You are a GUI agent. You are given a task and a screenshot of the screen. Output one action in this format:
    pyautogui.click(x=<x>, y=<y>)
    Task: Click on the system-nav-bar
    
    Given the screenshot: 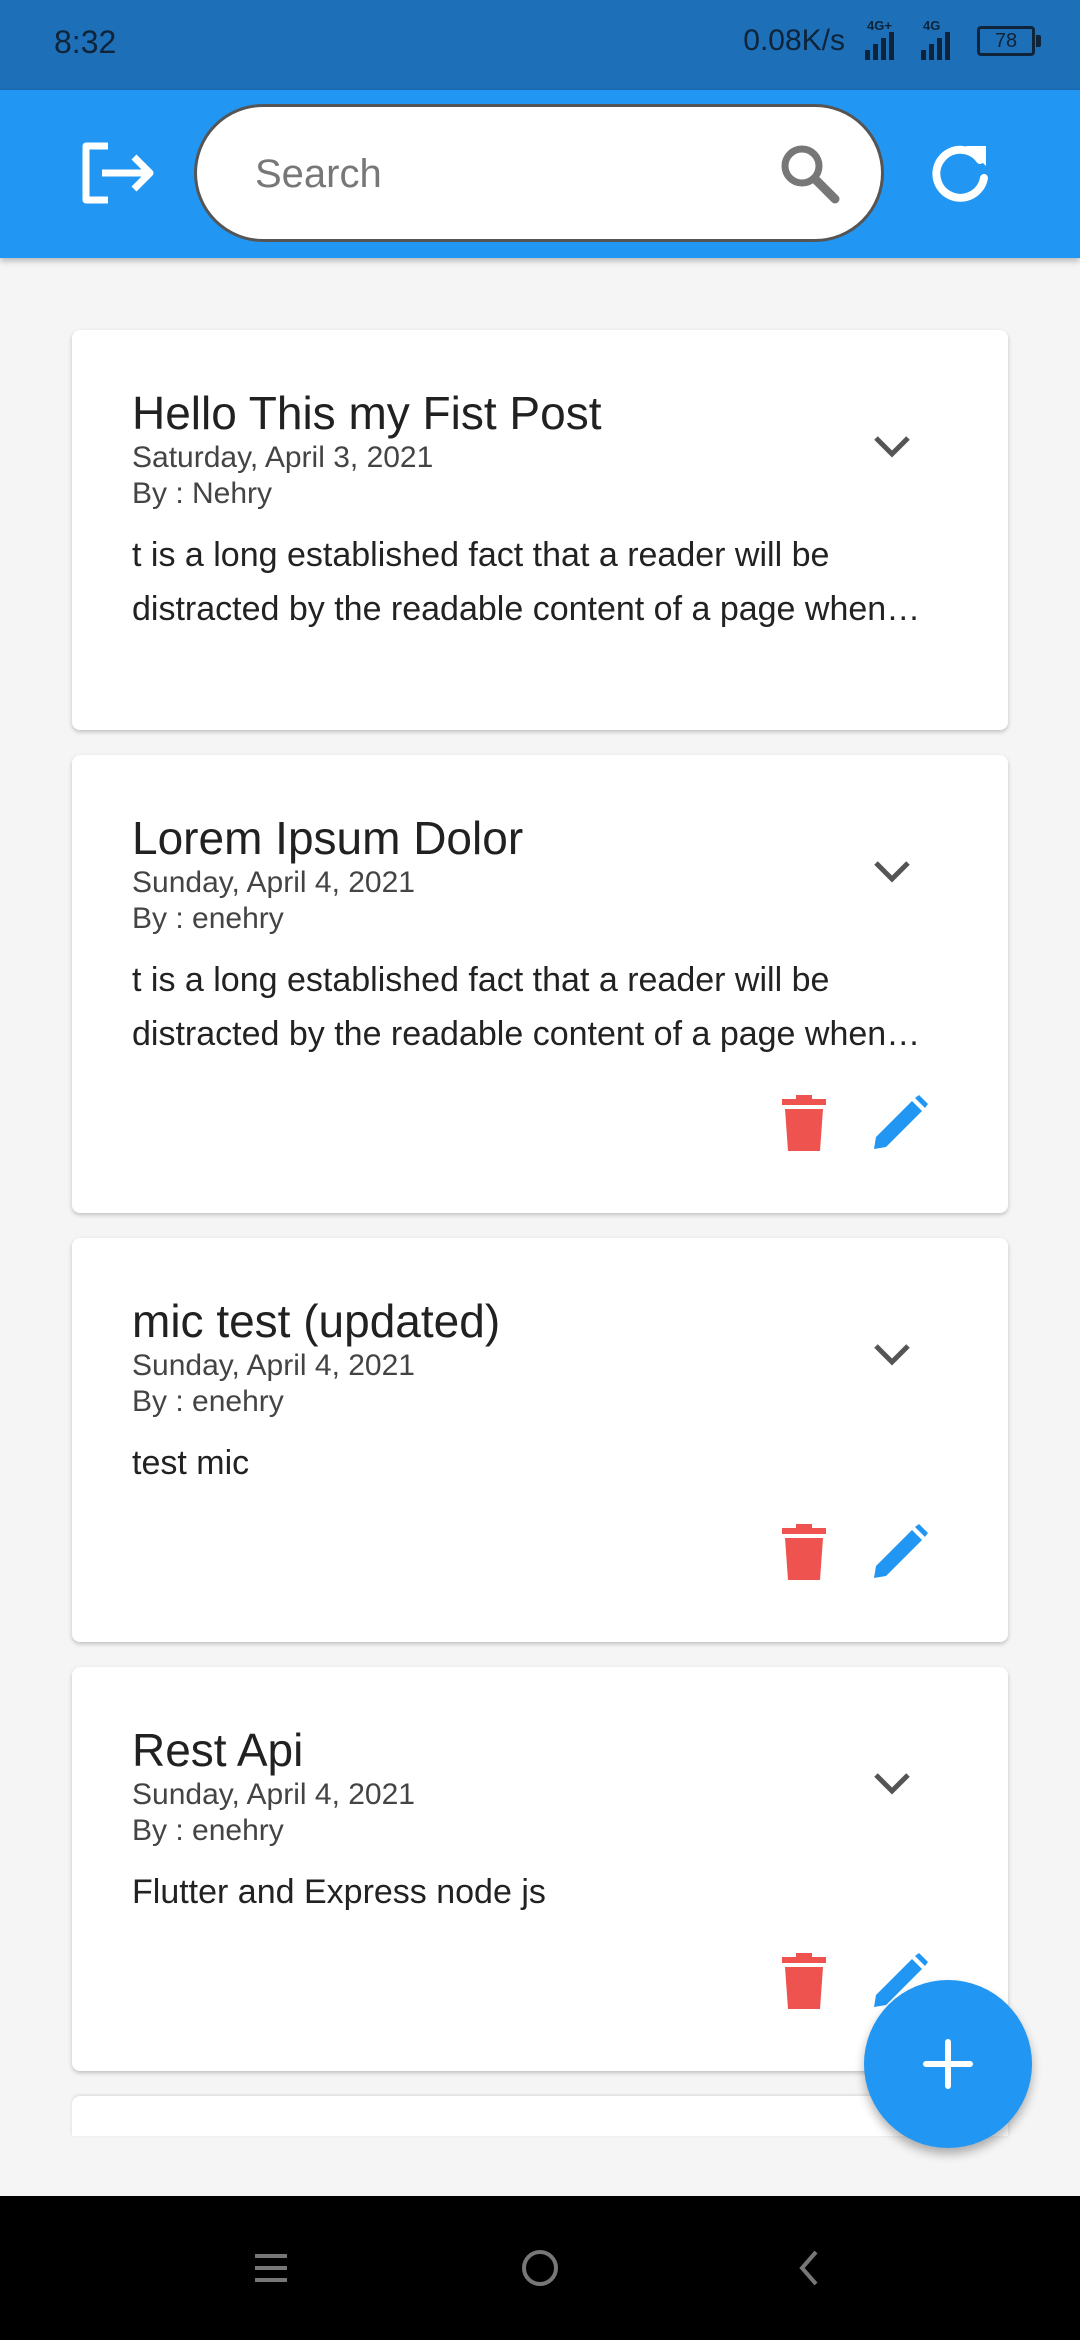 What is the action you would take?
    pyautogui.click(x=540, y=2268)
    